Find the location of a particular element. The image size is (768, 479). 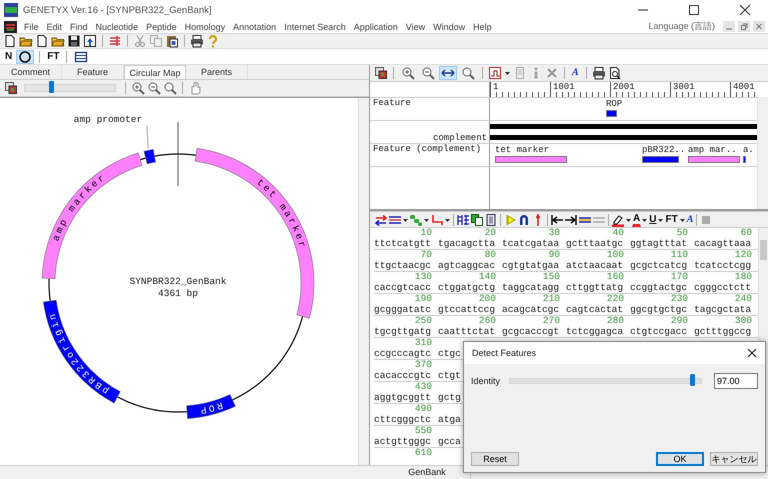

position-number: 280 is located at coordinates (615, 321).